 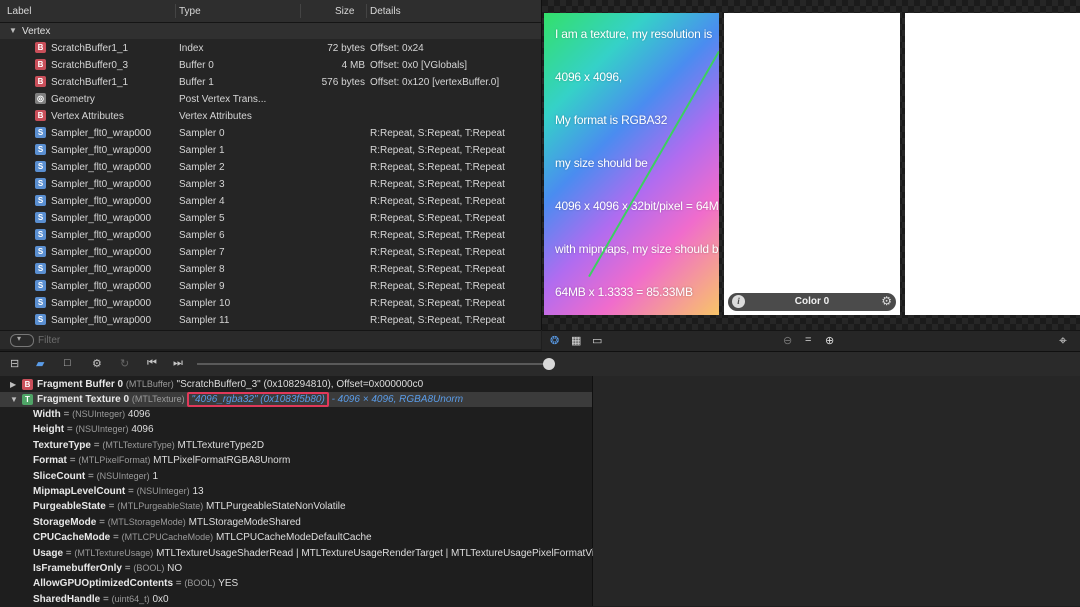 What do you see at coordinates (222, 461) in the screenshot?
I see `property-value: MTLPixelFormatRGBA8Unorm` at bounding box center [222, 461].